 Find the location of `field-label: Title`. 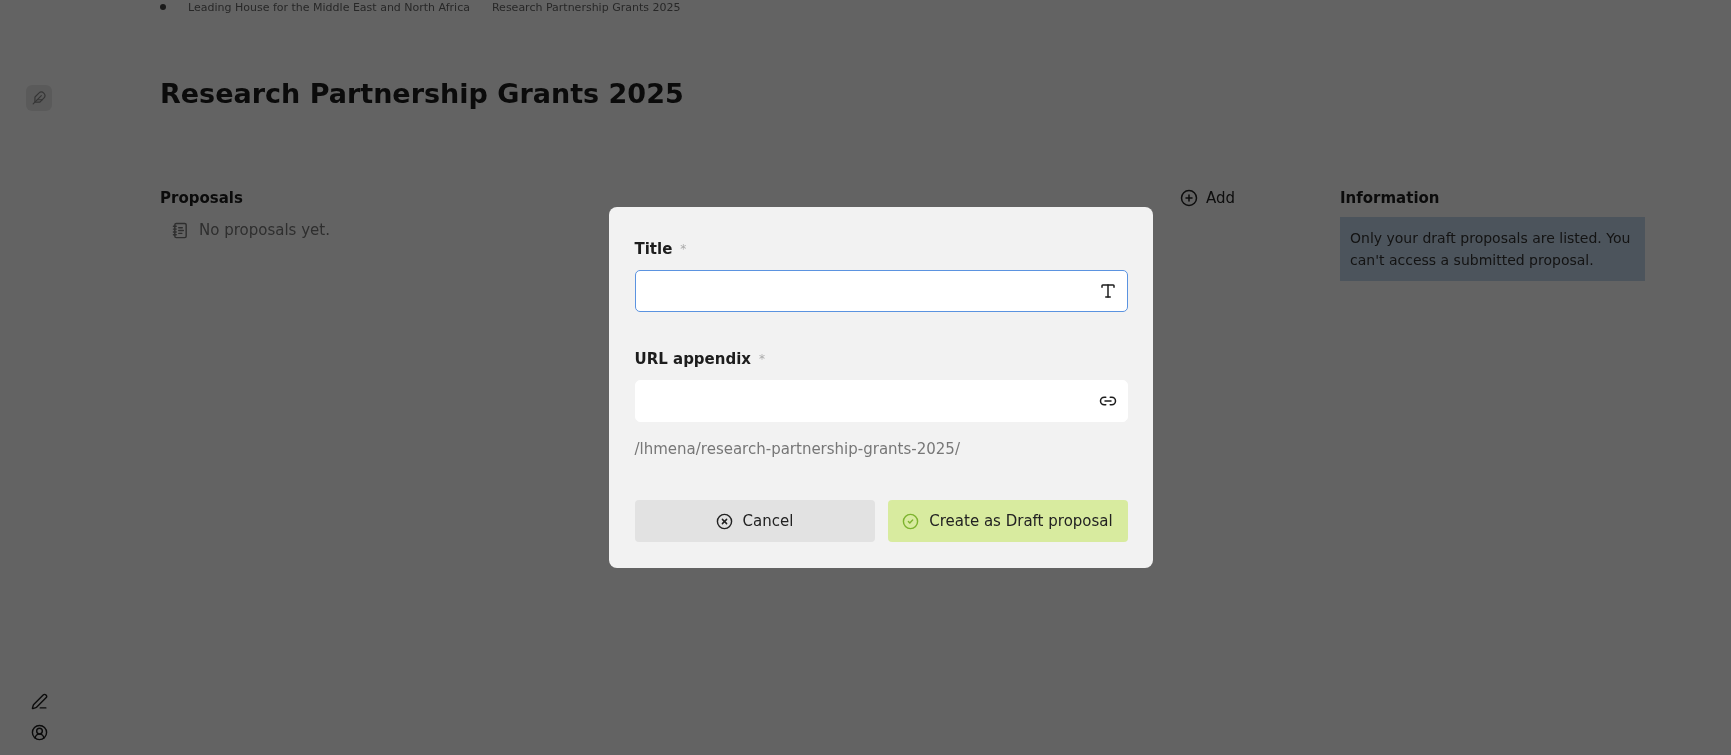

field-label: Title is located at coordinates (653, 249).